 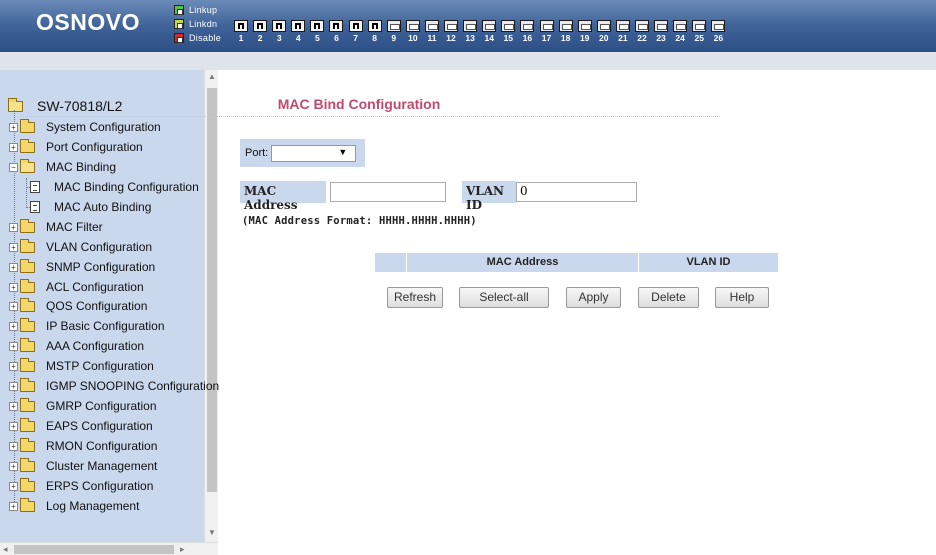 I want to click on select-all-button: Select-all, so click(x=504, y=297).